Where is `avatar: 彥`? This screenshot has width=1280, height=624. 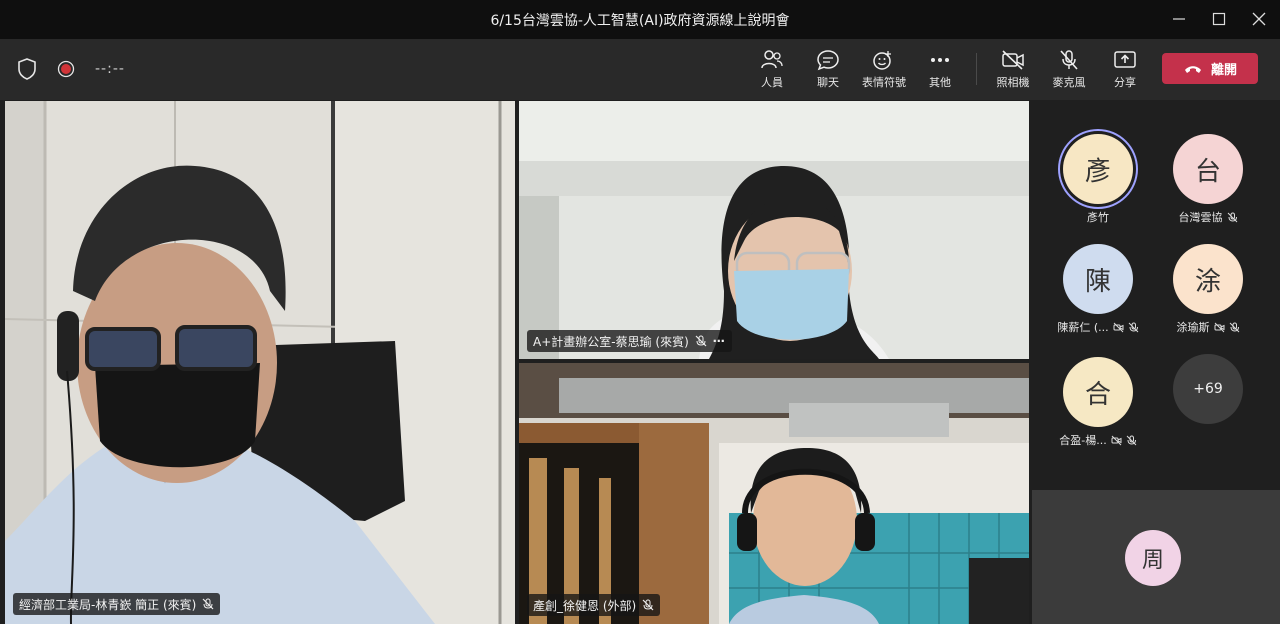 avatar: 彥 is located at coordinates (1098, 169).